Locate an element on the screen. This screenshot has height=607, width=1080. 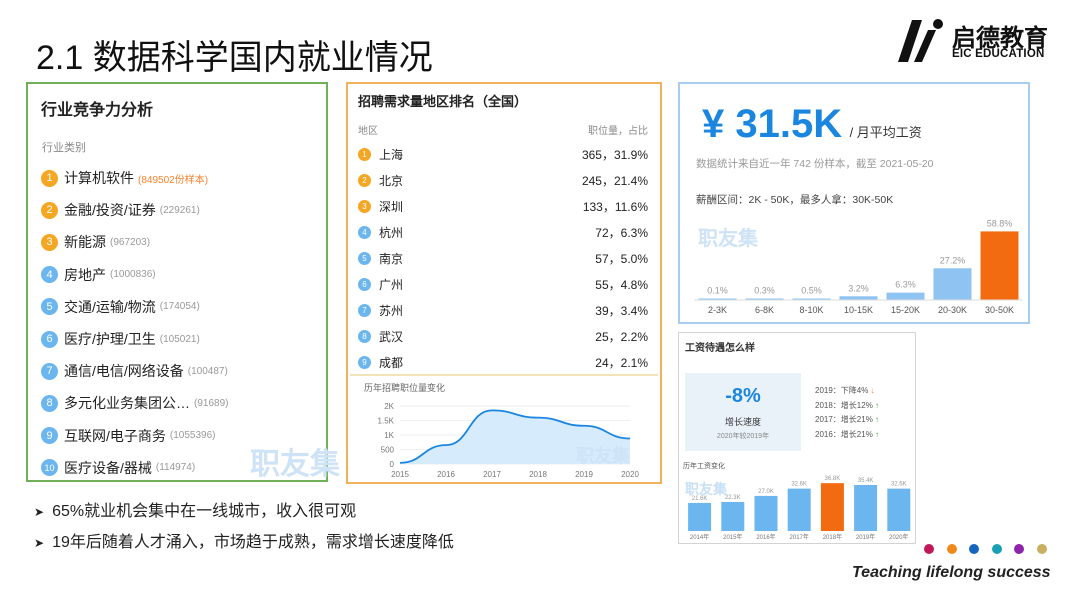
bullet-1: ➤ 65%就业机会集中在一线城市，收入很可观 is located at coordinates (195, 509).